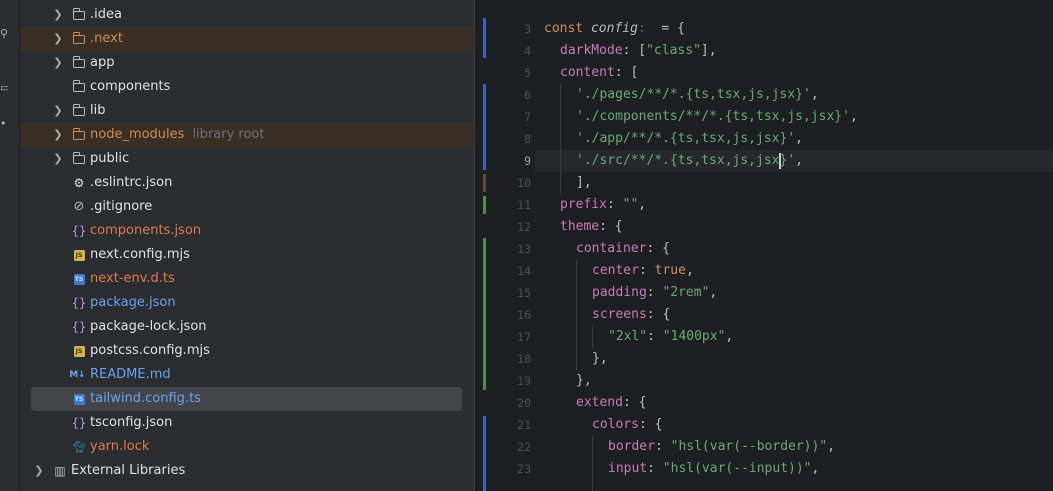  Describe the element at coordinates (77, 375) in the screenshot. I see `markdown-icon: M↓` at that location.